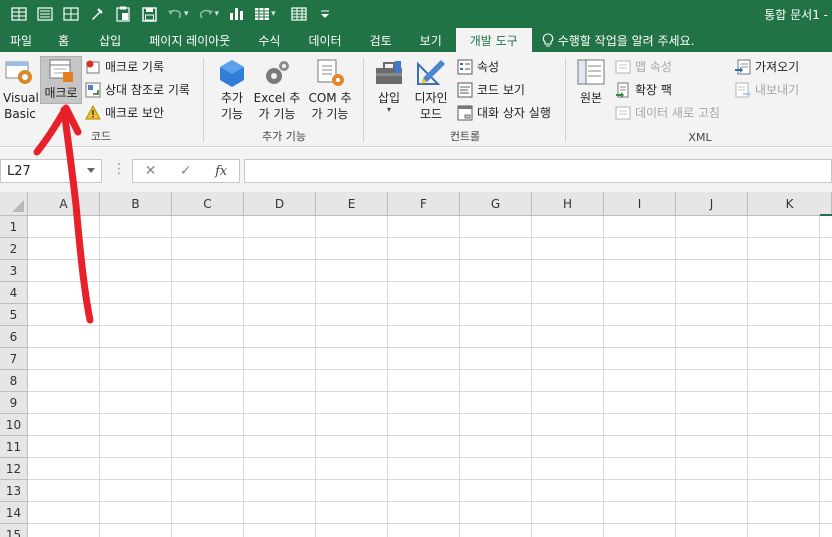  Describe the element at coordinates (14, 491) in the screenshot. I see `row-header: 13` at that location.